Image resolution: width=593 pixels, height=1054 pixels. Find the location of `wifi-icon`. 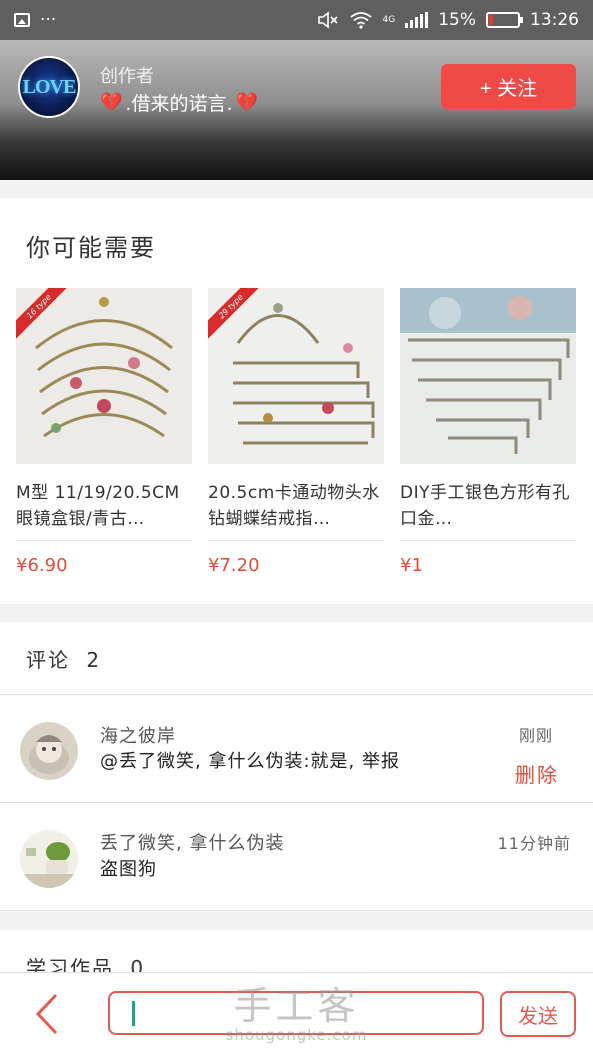

wifi-icon is located at coordinates (360, 20).